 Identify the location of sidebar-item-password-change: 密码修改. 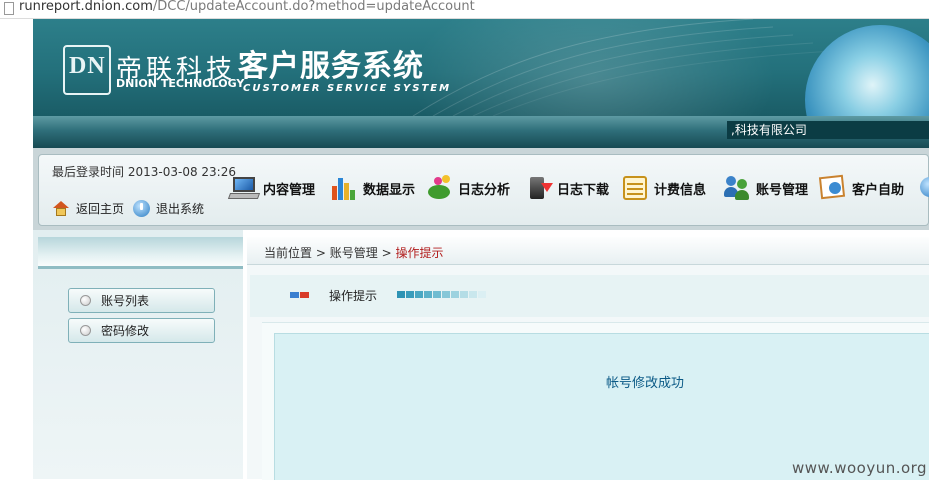
(141, 330).